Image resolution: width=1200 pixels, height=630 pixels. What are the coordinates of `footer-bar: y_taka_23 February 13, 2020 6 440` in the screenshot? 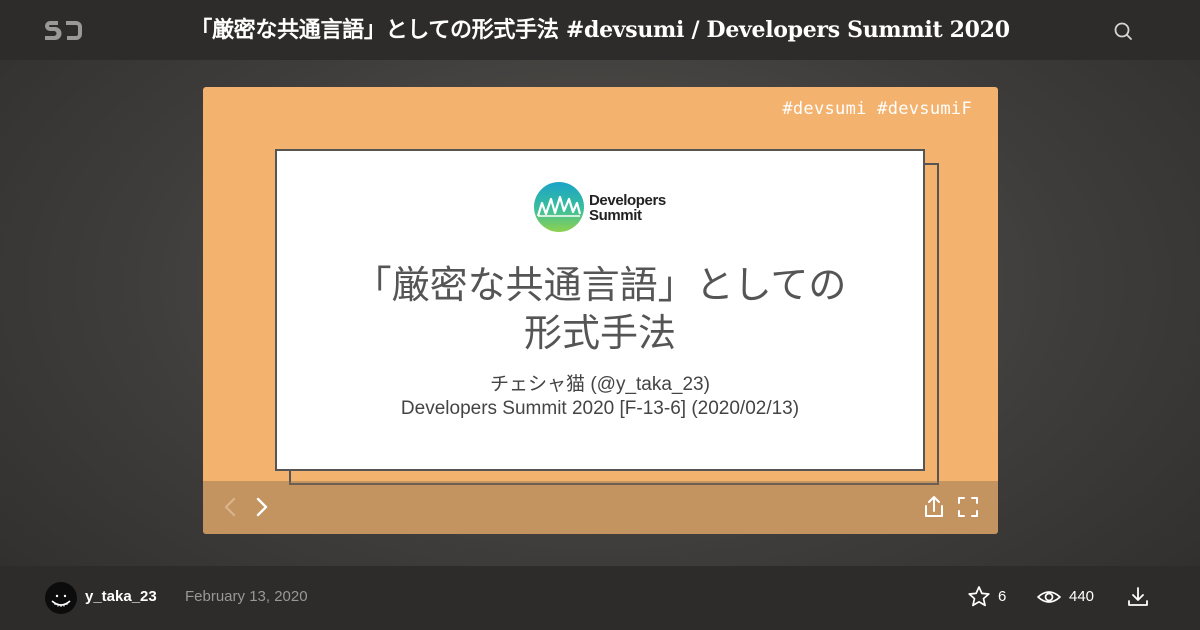 It's located at (600, 598).